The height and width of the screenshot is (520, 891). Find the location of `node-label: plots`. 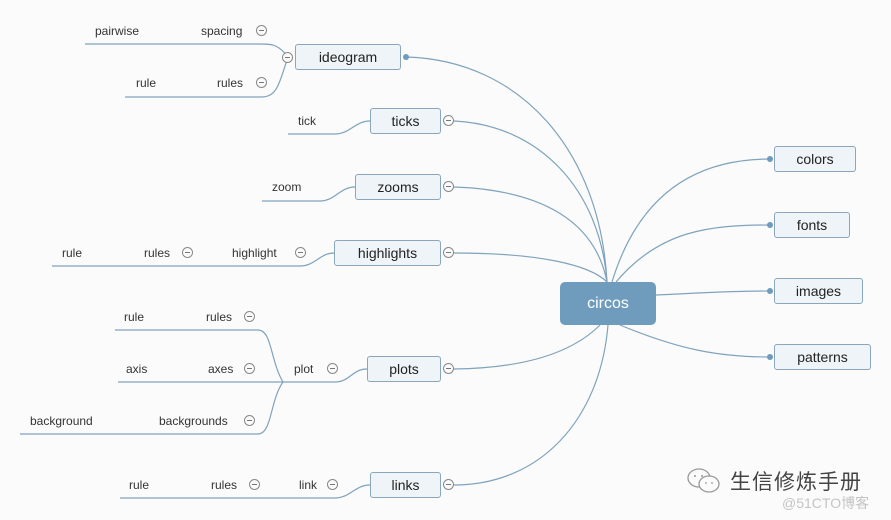

node-label: plots is located at coordinates (404, 369).